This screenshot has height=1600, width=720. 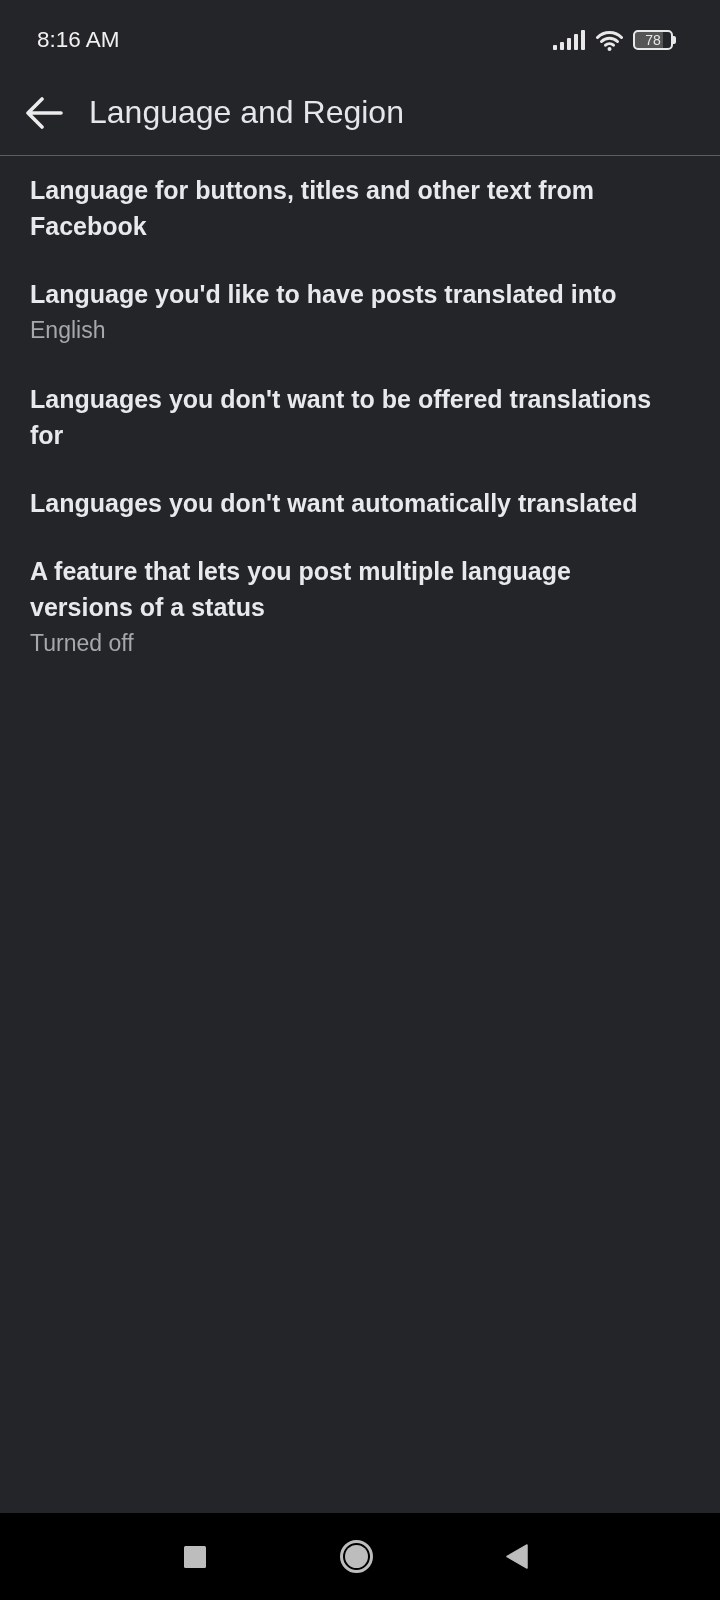 I want to click on battery-indicator: 78, so click(x=654, y=40).